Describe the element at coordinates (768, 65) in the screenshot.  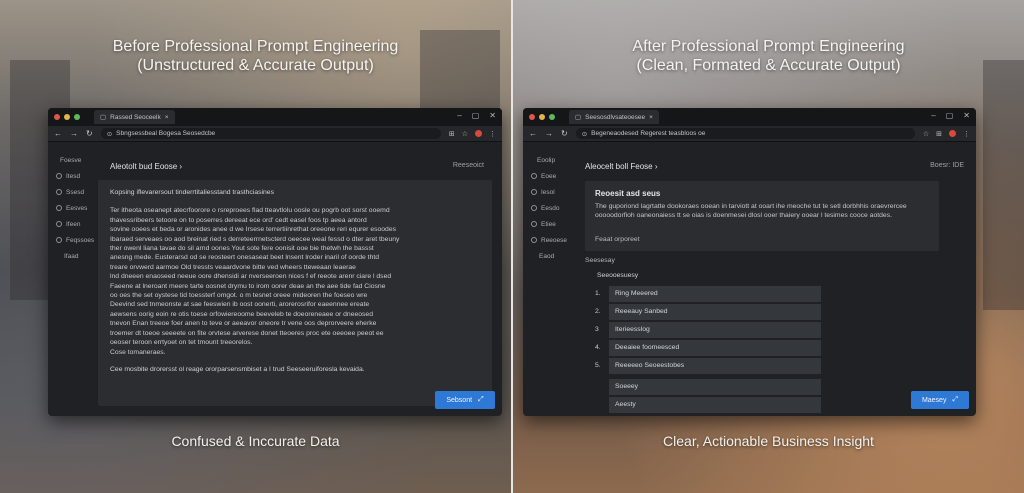
I see `after-subtitle: (Clean, Formated & Accurate Output)` at that location.